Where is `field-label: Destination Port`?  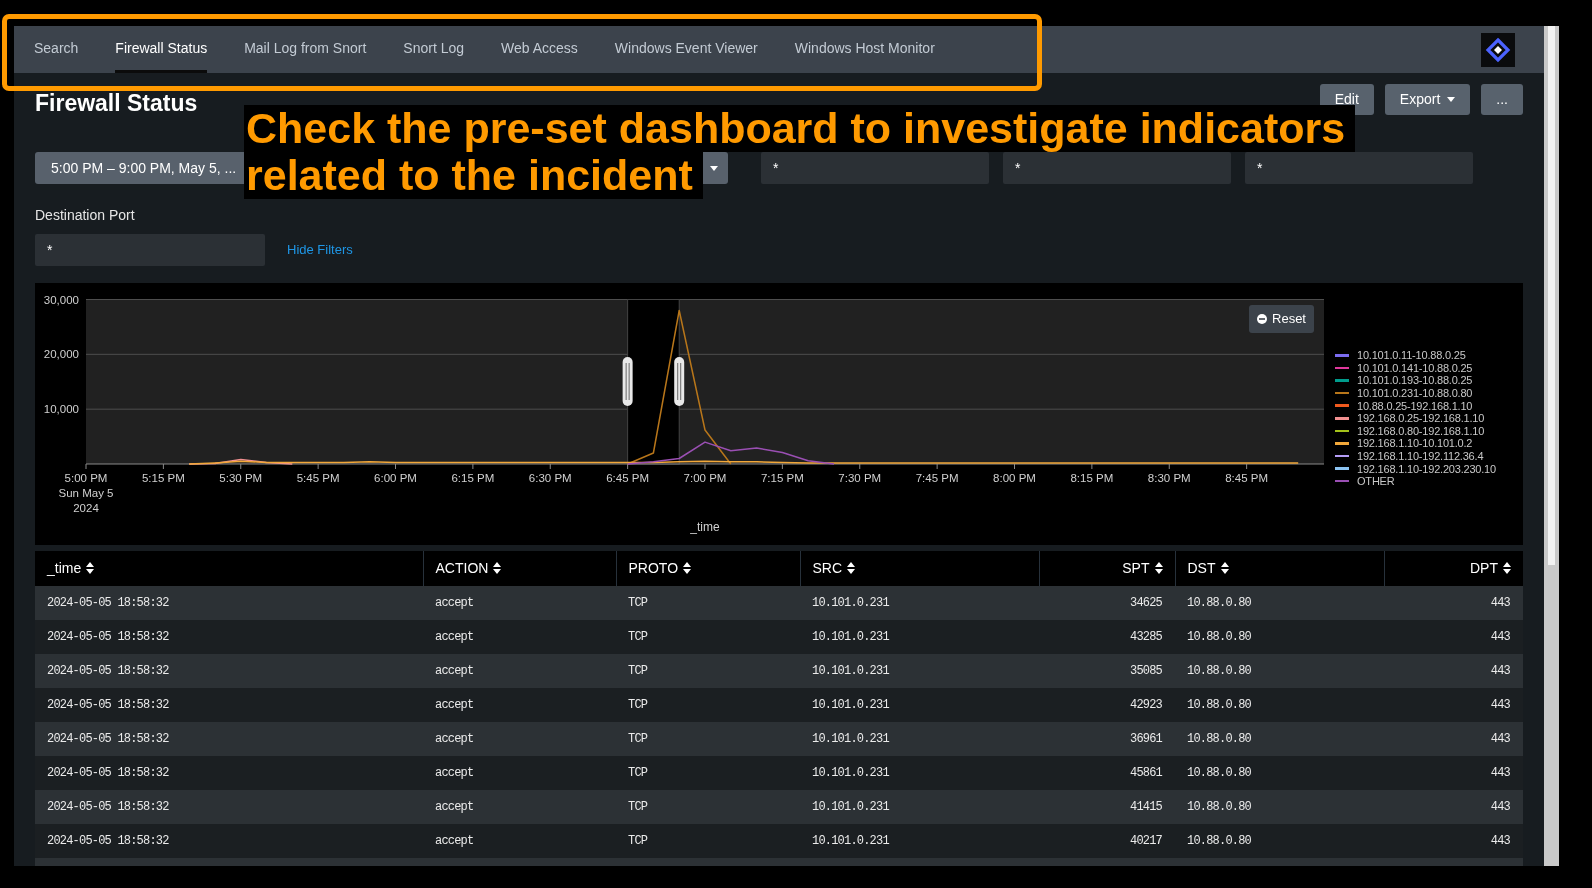
field-label: Destination Port is located at coordinates (85, 215).